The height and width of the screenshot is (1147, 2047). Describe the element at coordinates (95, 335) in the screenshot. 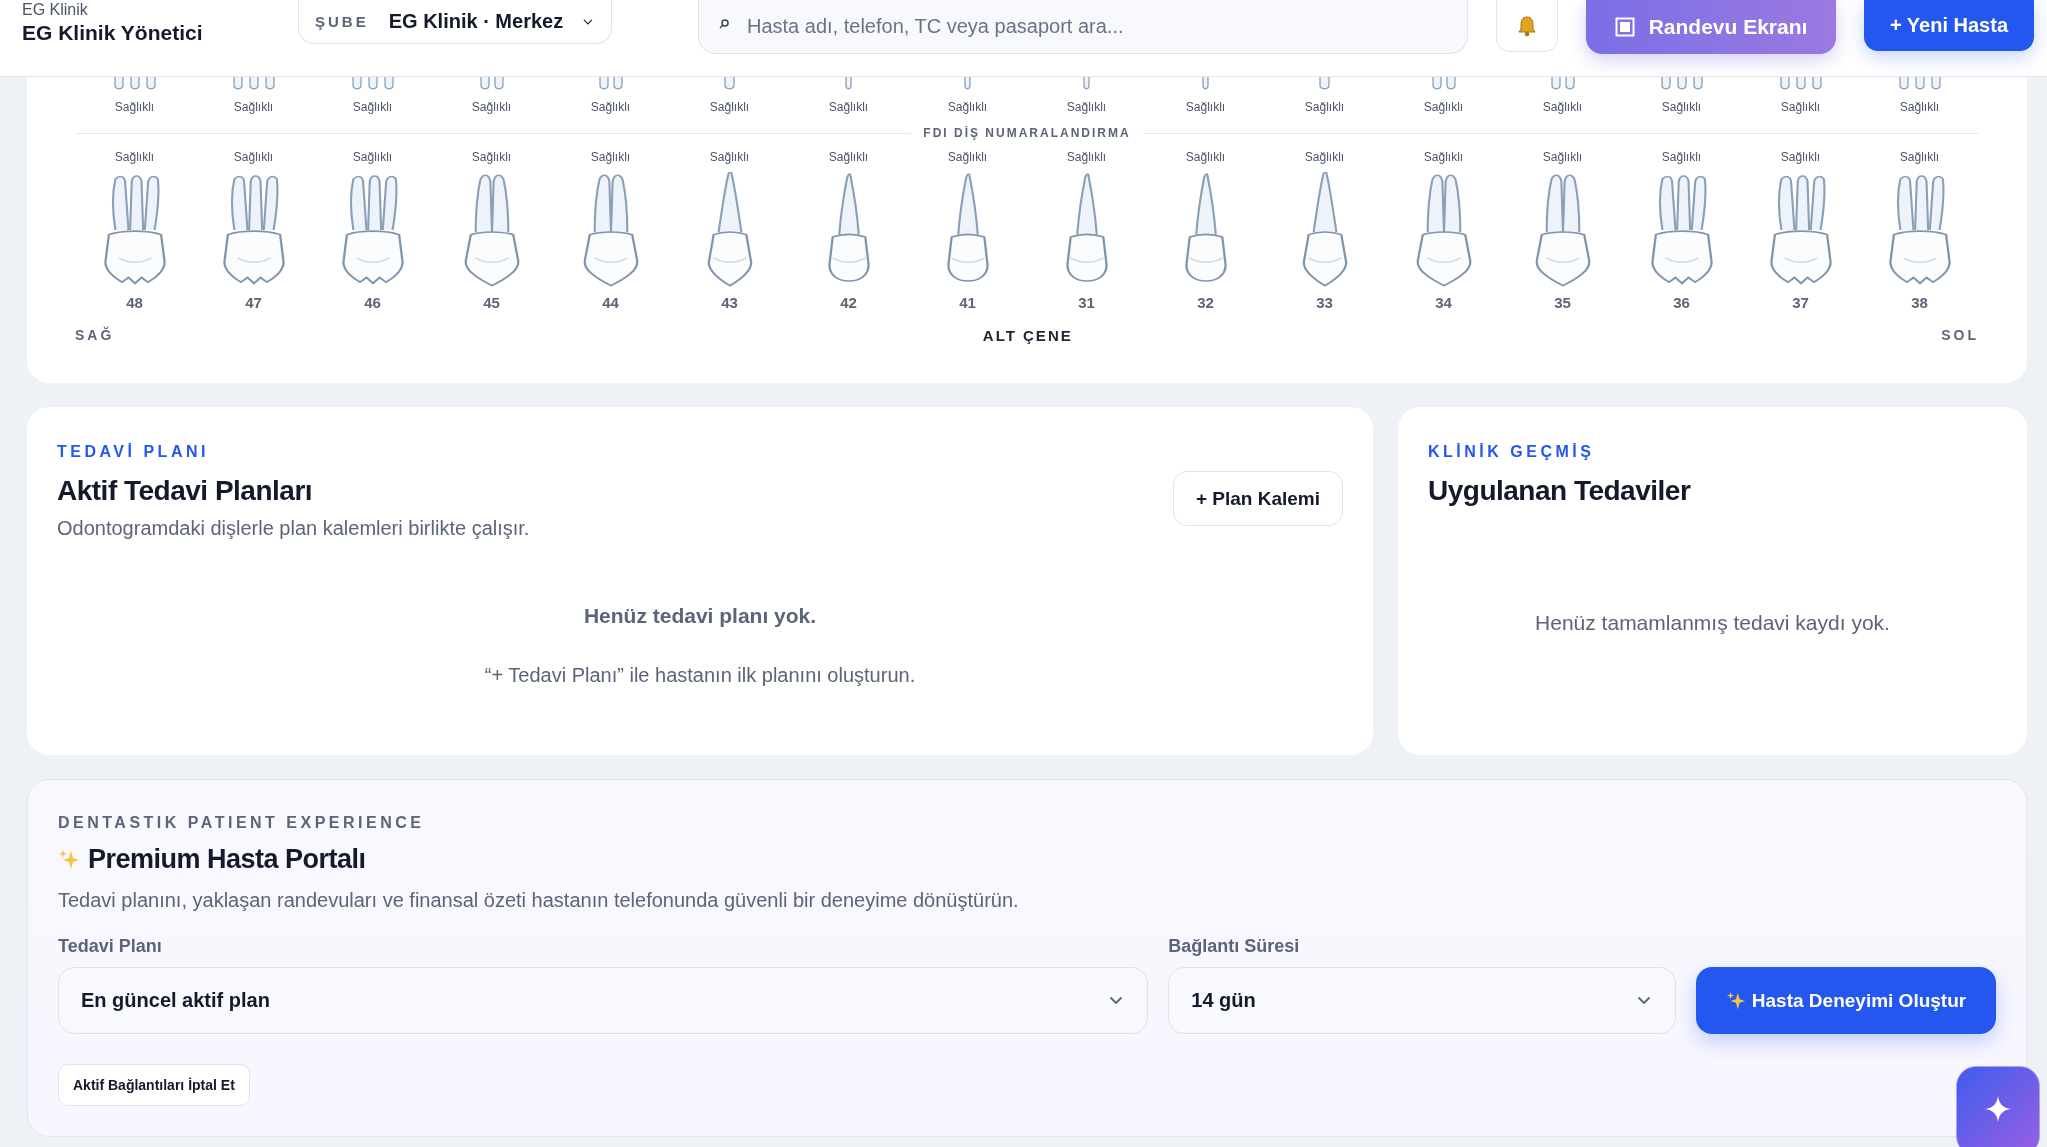

I see `side-label: SAĞ` at that location.